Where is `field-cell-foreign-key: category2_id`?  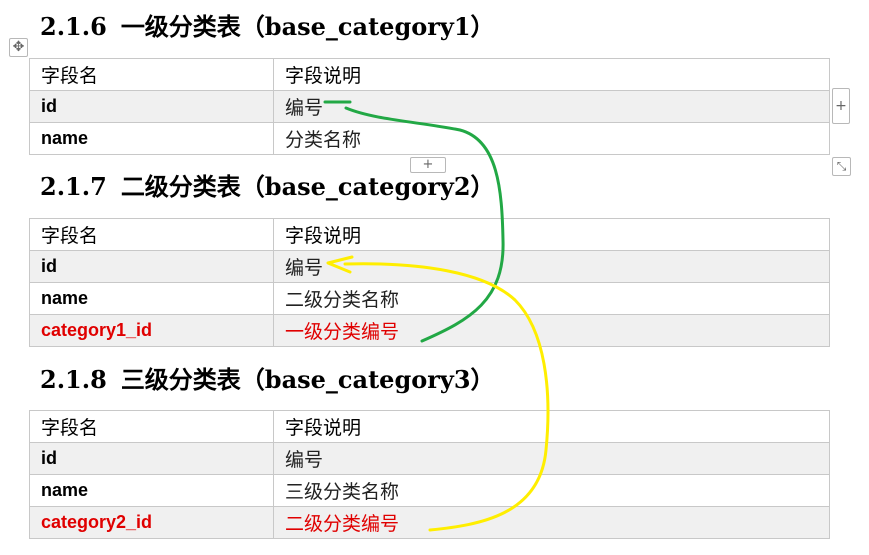
field-cell-foreign-key: category2_id is located at coordinates (151, 522).